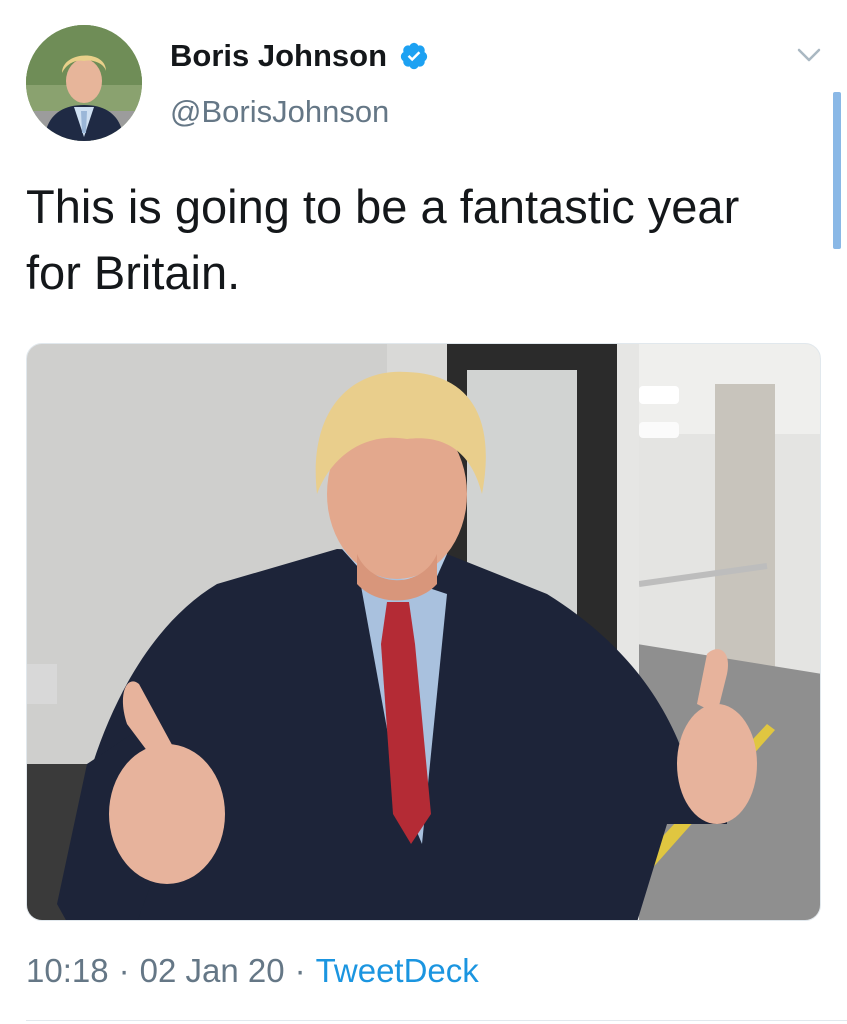  Describe the element at coordinates (436, 1020) in the screenshot. I see `divider` at that location.